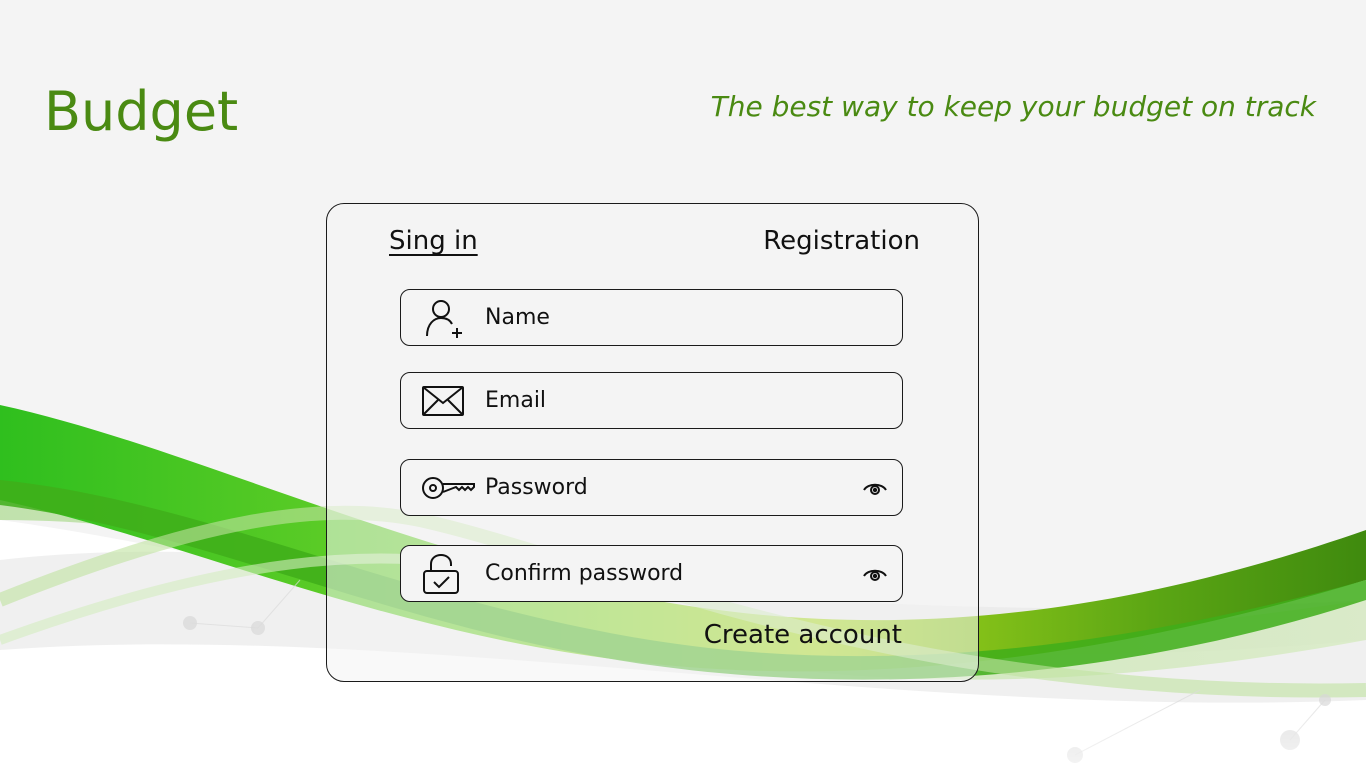 The height and width of the screenshot is (768, 1366). I want to click on confirm-password-field, so click(651, 573).